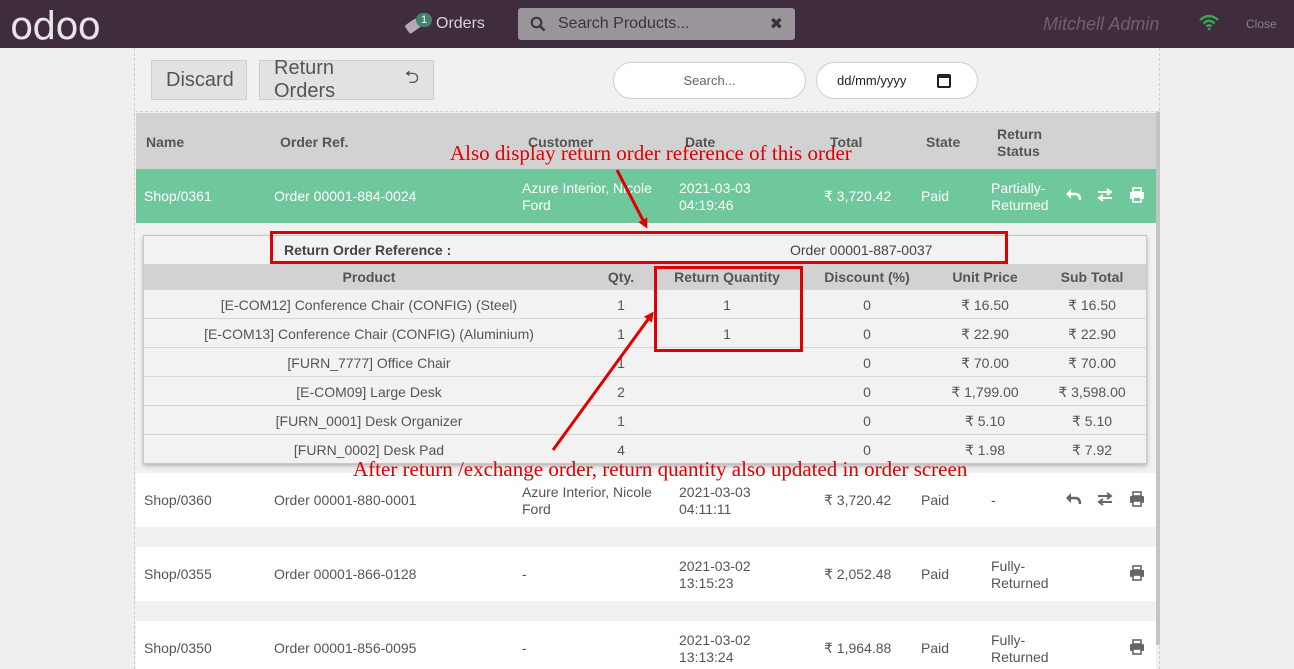  Describe the element at coordinates (728, 309) in the screenshot. I see `annotation-box-return-qty` at that location.